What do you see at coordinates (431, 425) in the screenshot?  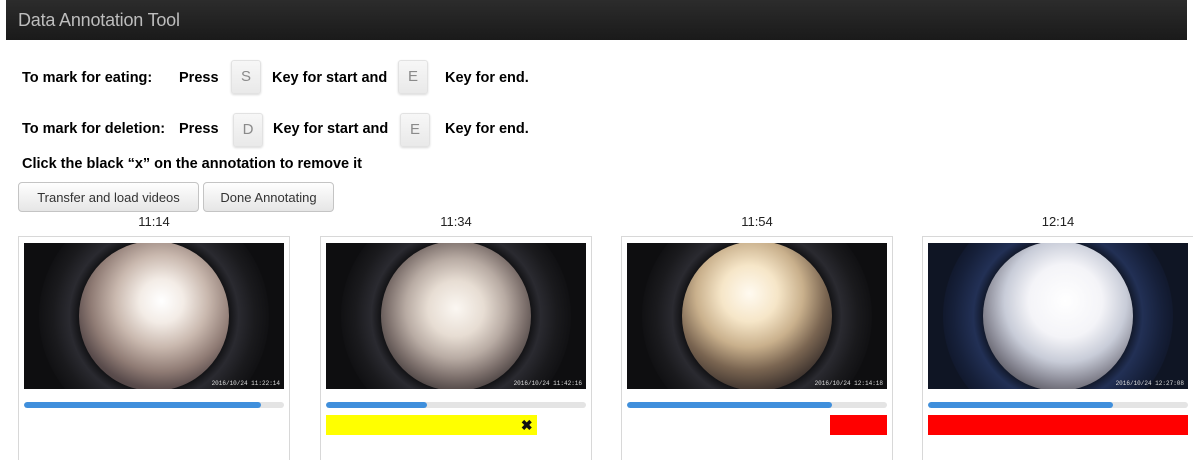 I see `eating-annotation: ✖` at bounding box center [431, 425].